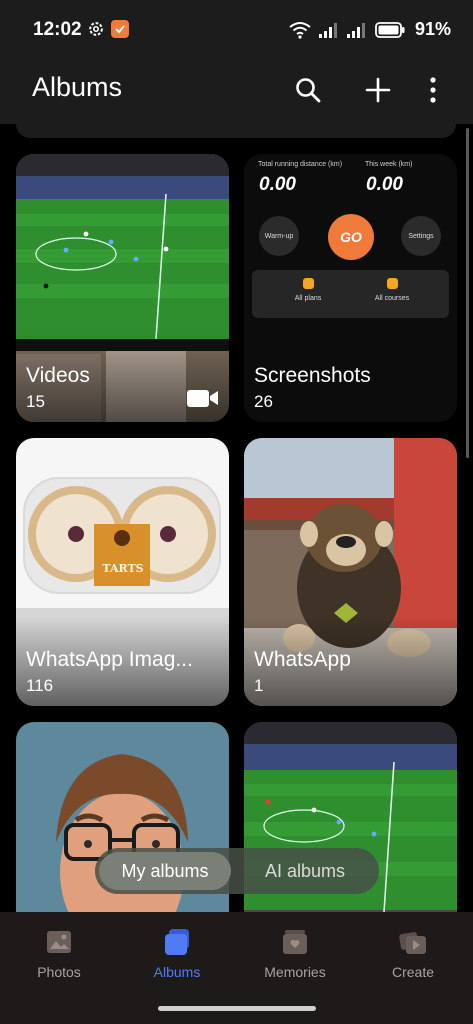 The width and height of the screenshot is (473, 1024). I want to click on album-count: 1, so click(259, 685).